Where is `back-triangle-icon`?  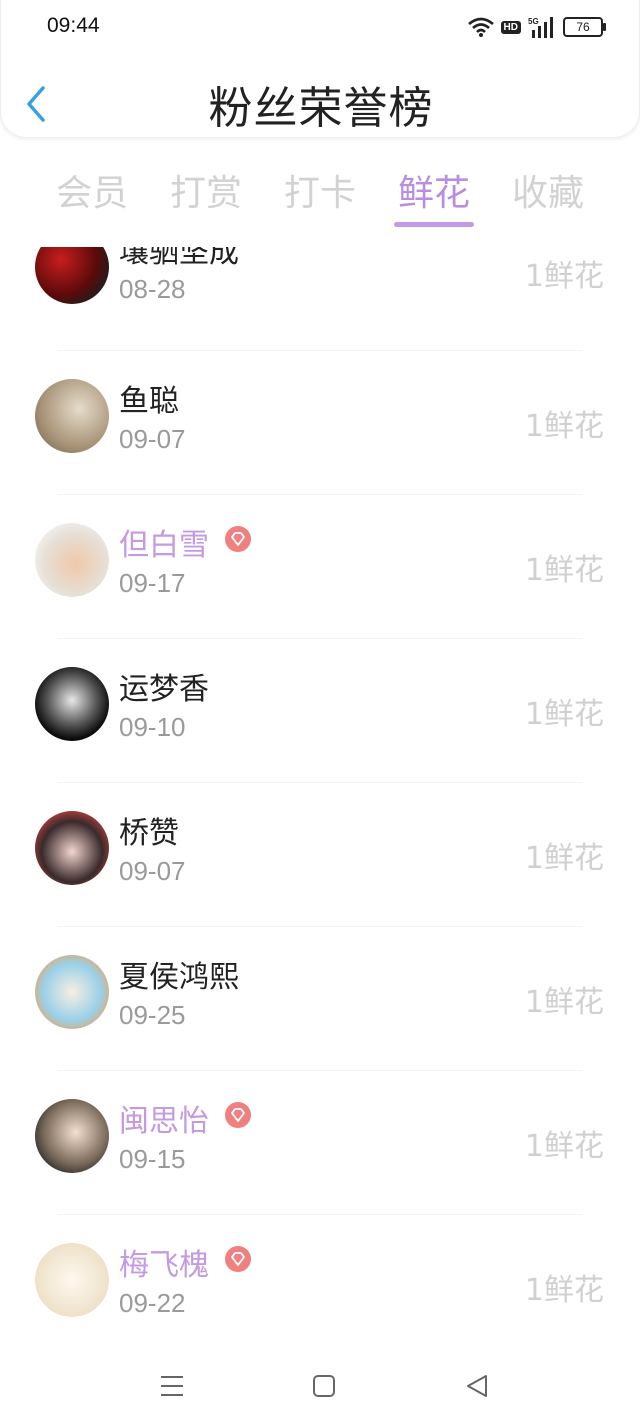
back-triangle-icon is located at coordinates (477, 1386).